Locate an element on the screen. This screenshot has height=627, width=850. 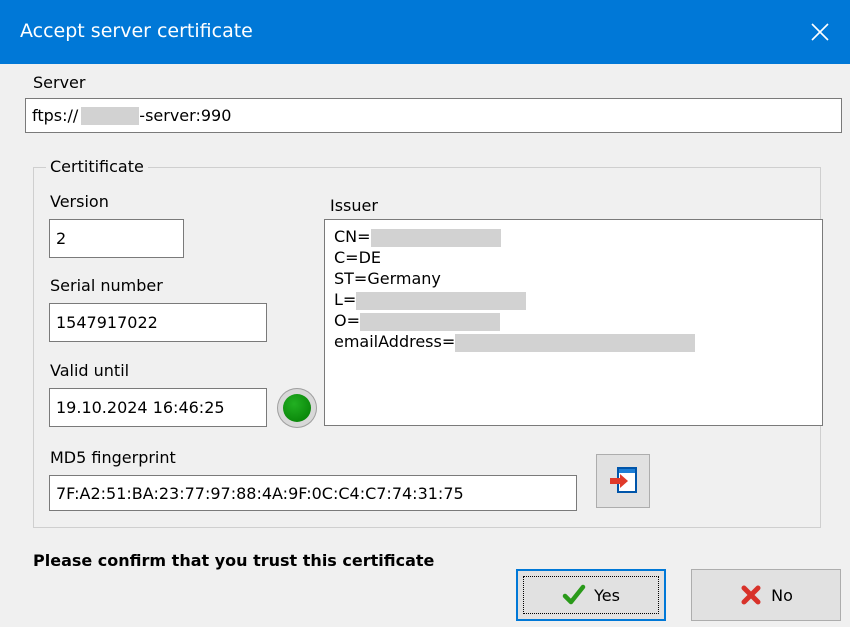
server-field: ftps:// -server:990 is located at coordinates (433, 115).